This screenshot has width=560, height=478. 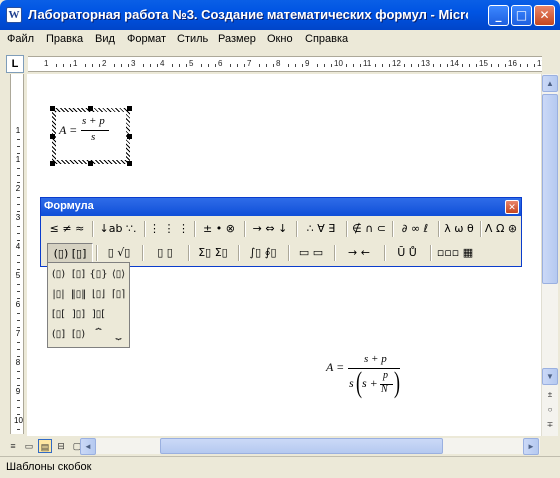 What do you see at coordinates (98, 314) in the screenshot?
I see `open-interval-template: ]▯[` at bounding box center [98, 314].